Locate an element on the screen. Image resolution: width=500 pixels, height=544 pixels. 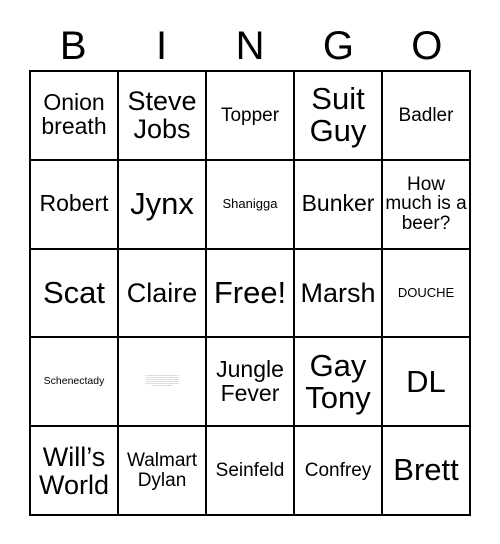
bingo-cell-label: Suit Guy is located at coordinates (338, 115).